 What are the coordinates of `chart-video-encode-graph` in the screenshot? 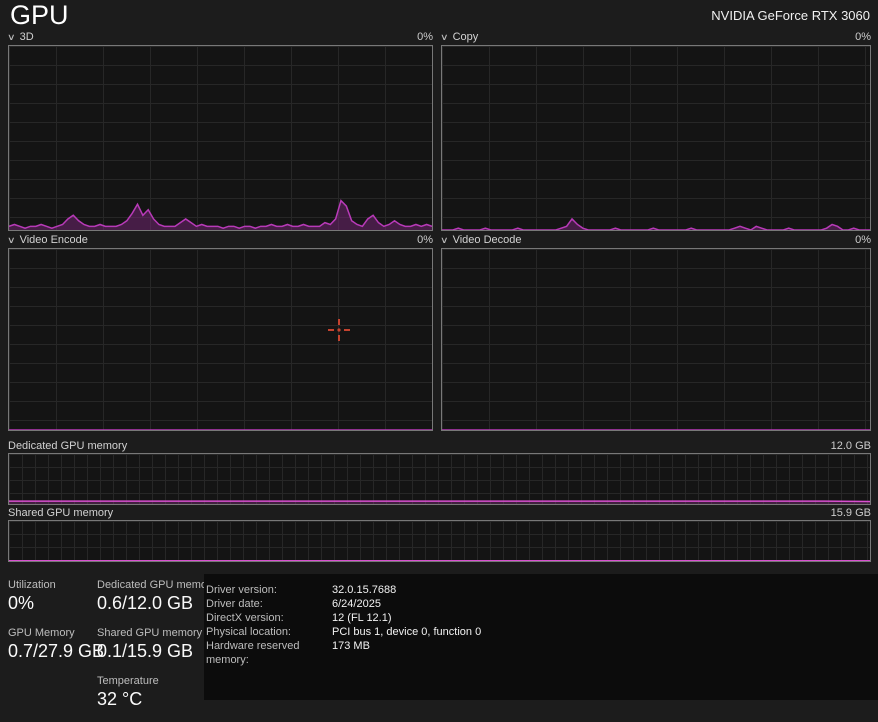 It's located at (220, 339).